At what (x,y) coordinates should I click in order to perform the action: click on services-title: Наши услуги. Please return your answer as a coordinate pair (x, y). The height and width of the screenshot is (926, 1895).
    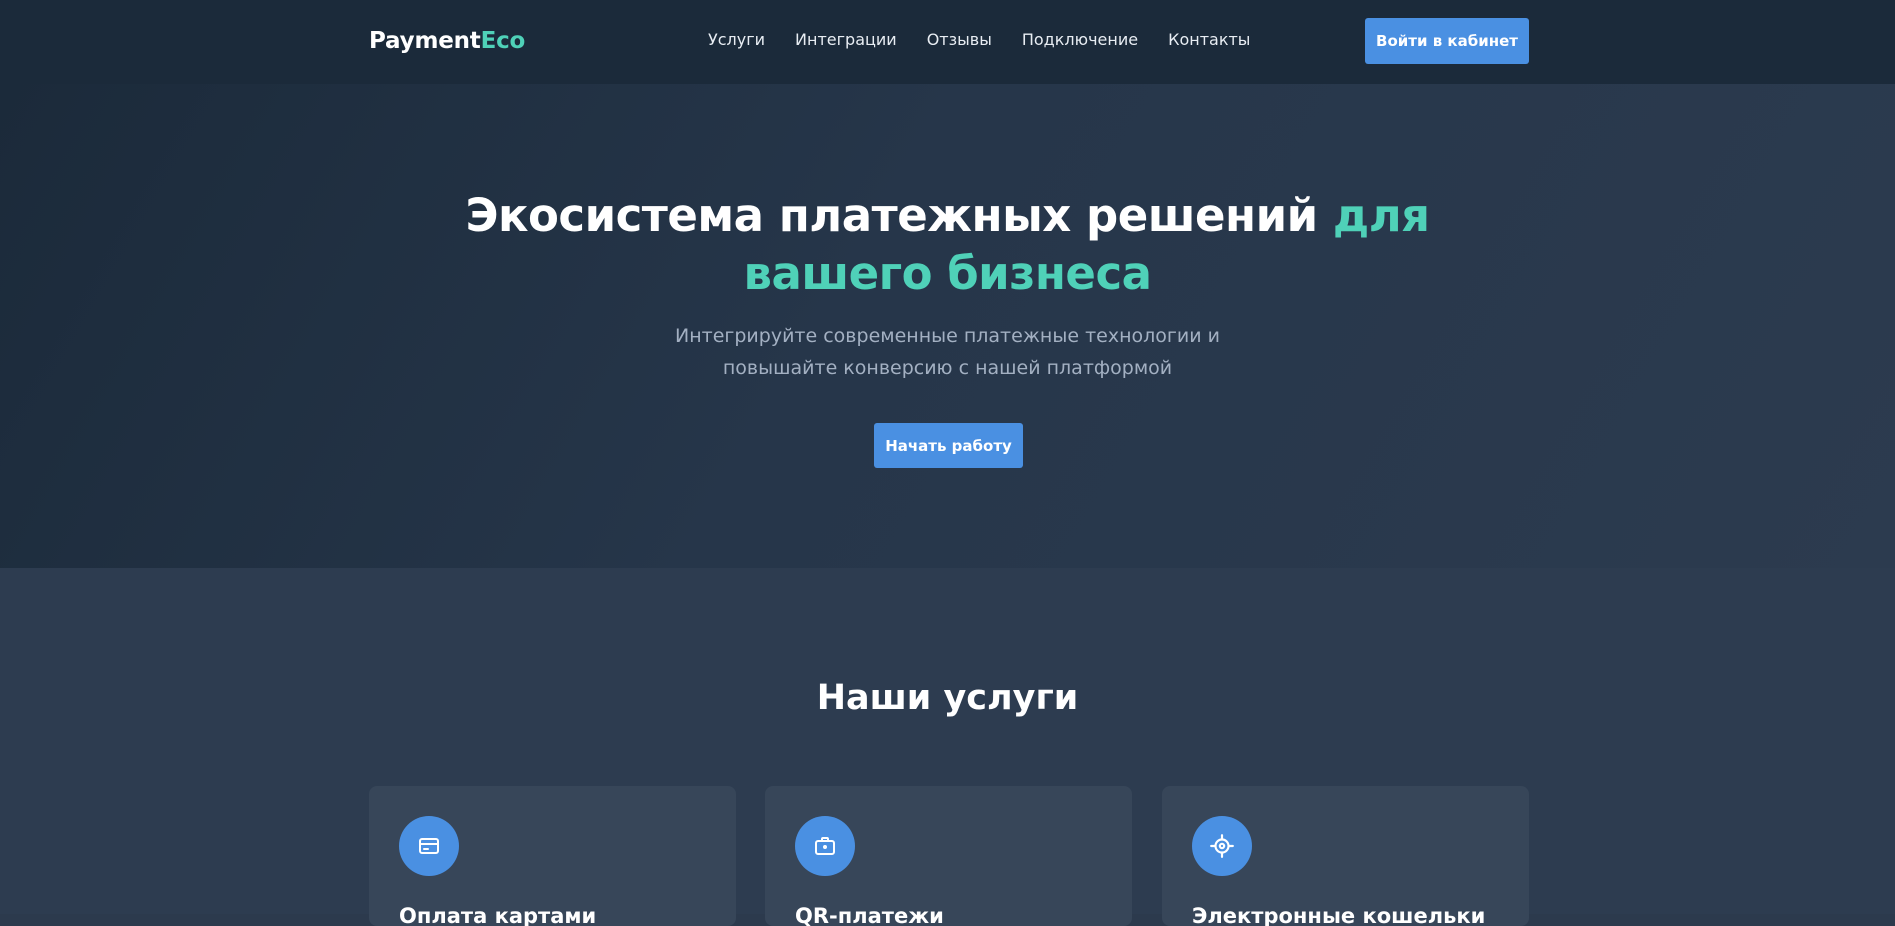
    Looking at the image, I should click on (947, 698).